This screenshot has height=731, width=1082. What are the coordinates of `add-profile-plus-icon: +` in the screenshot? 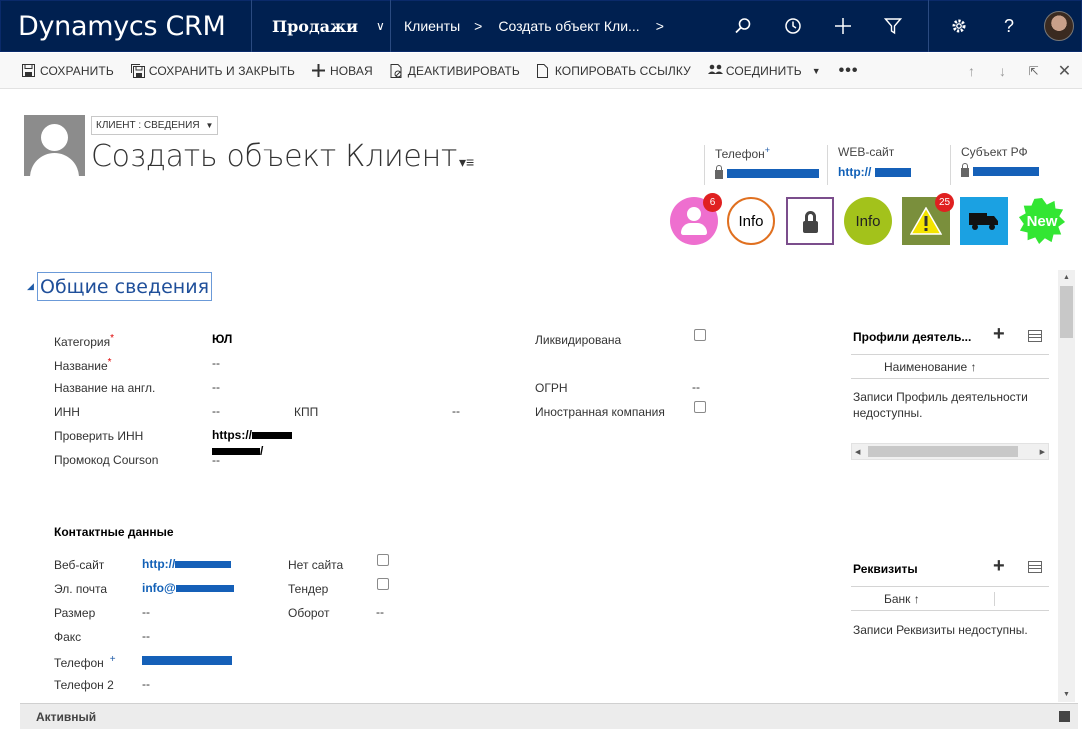 It's located at (999, 334).